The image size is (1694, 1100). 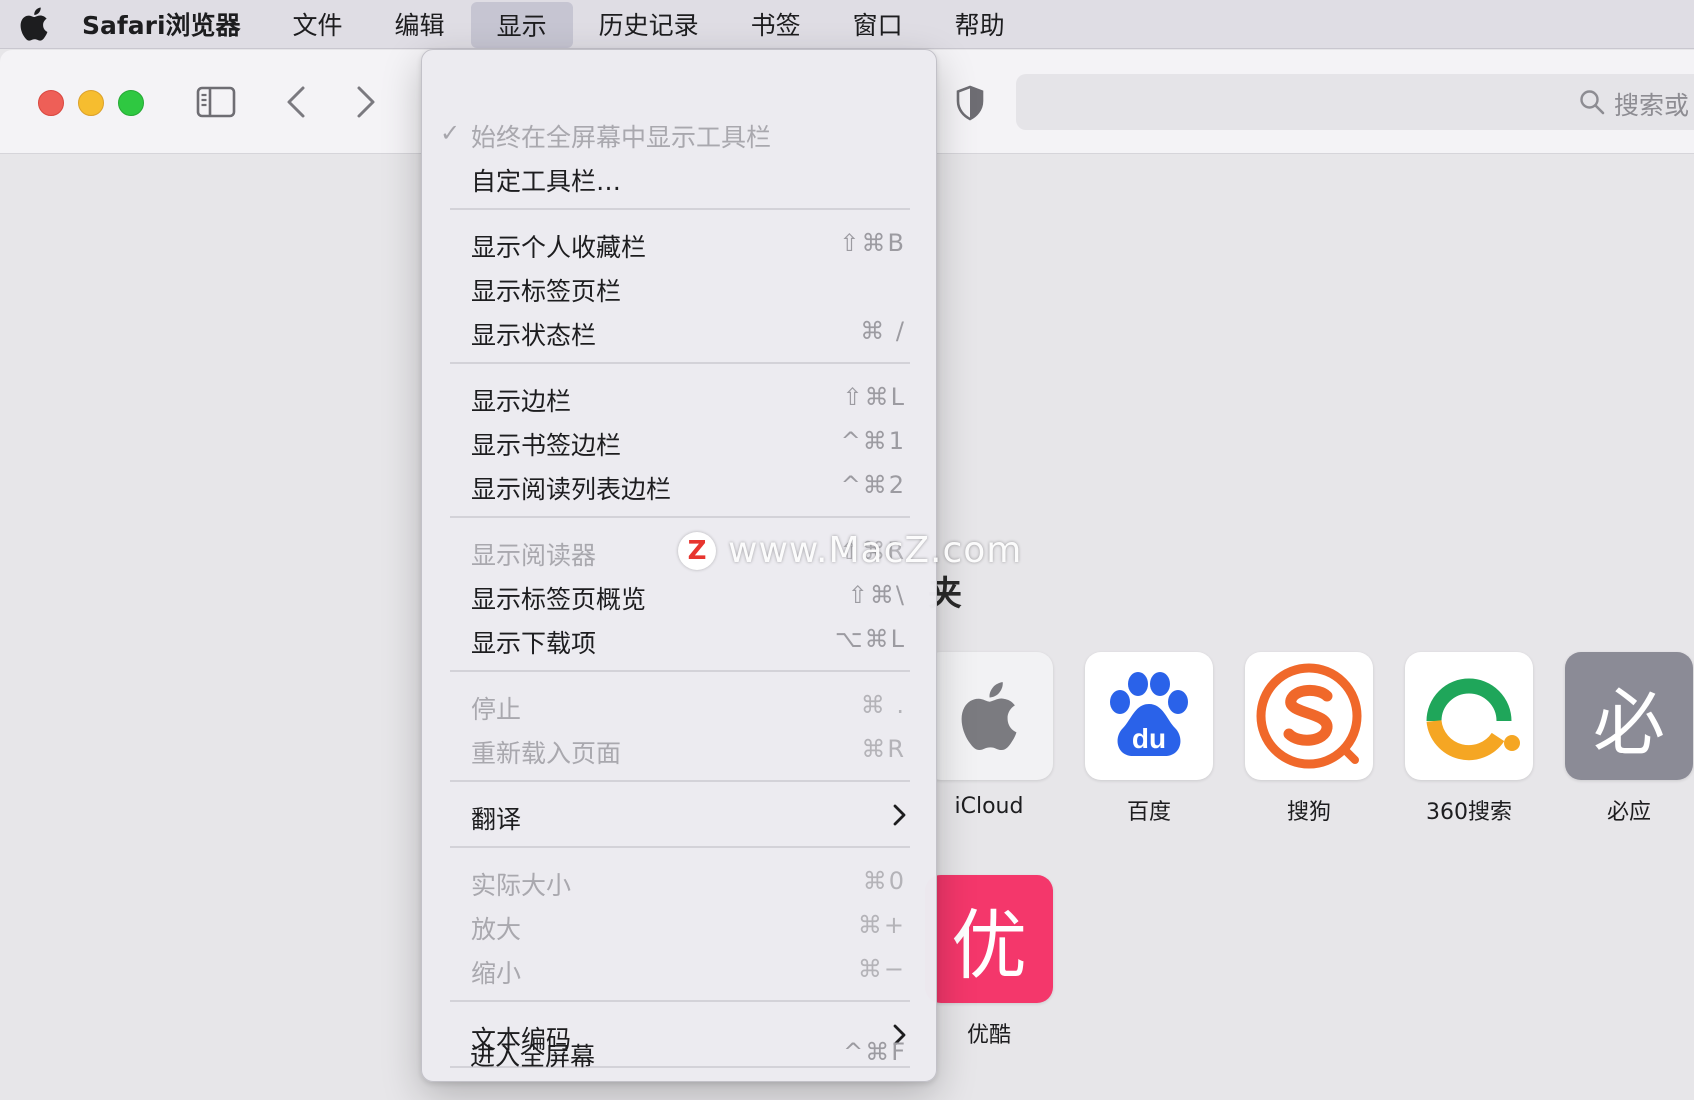 I want to click on youku-character-icon: 优, so click(x=989, y=939).